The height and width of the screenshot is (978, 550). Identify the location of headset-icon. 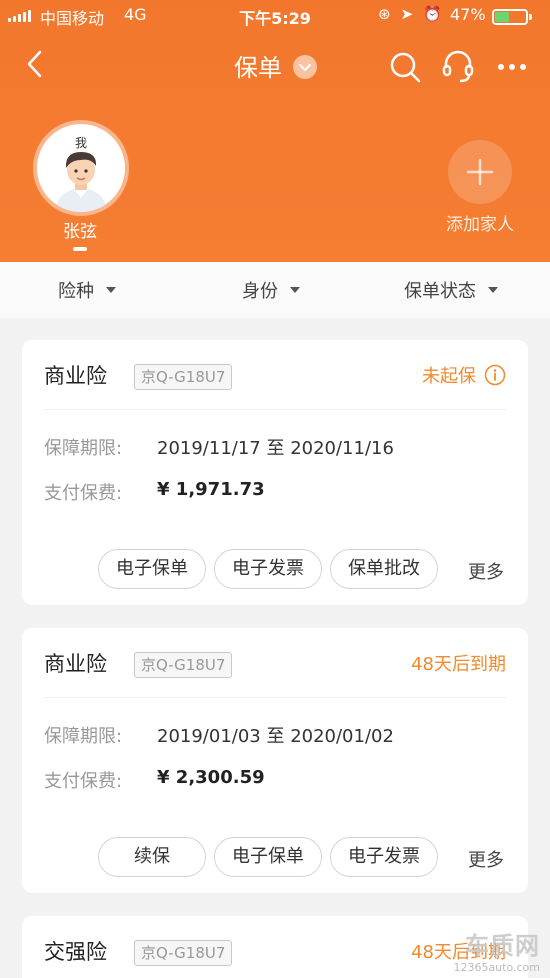
(458, 66).